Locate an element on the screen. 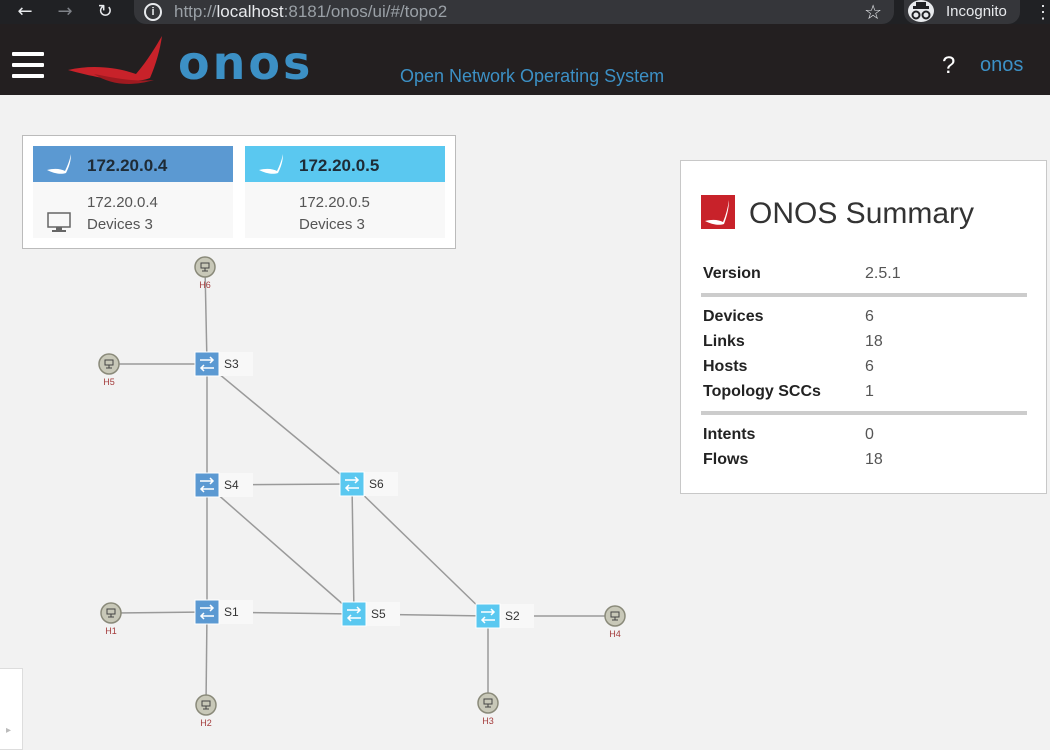 This screenshot has height=750, width=1050. sccs-value: 1 is located at coordinates (869, 391).